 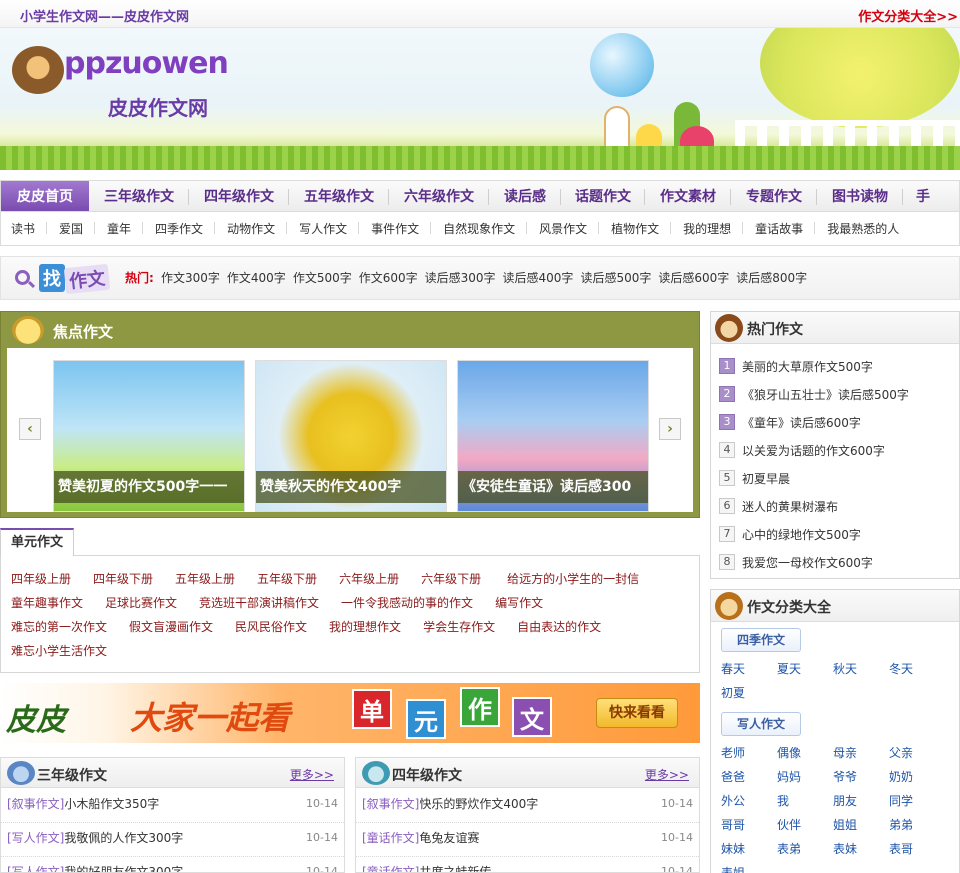 I want to click on subnav-item: 爱国, so click(x=71, y=228).